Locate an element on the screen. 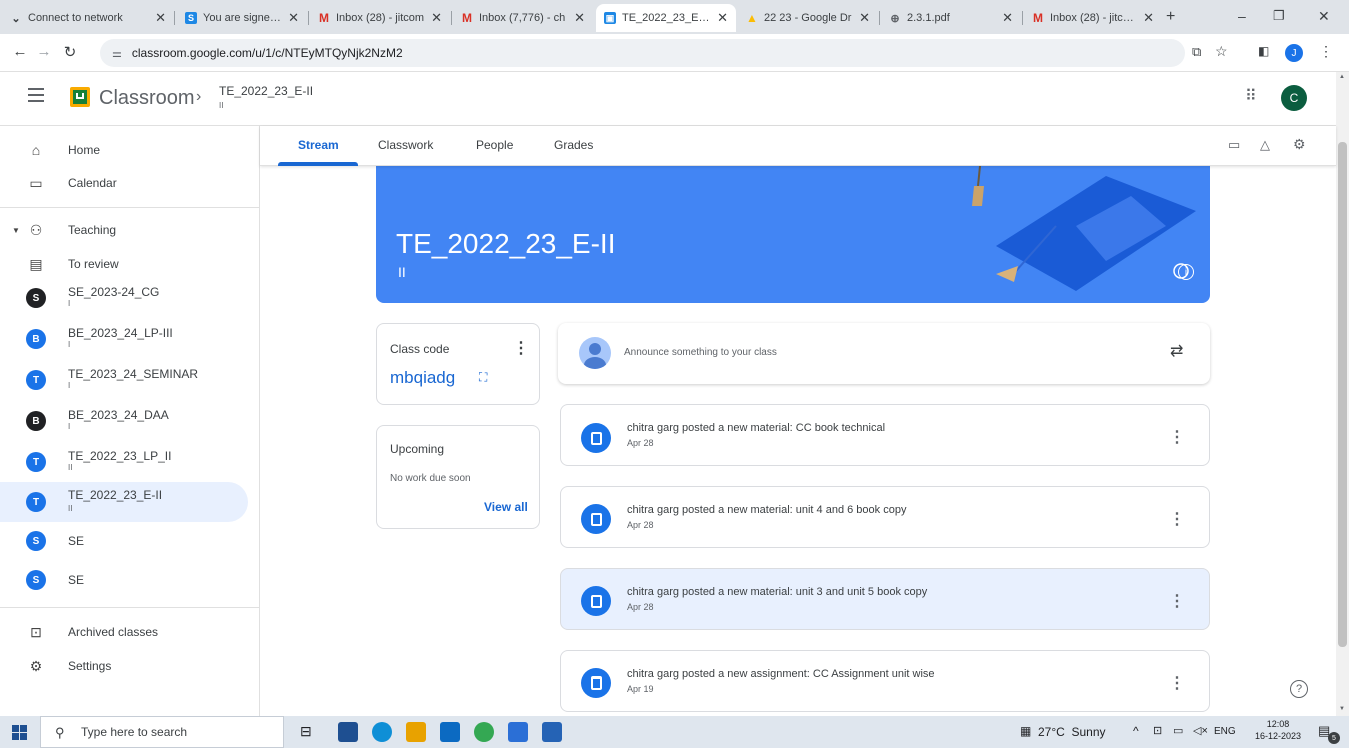 The height and width of the screenshot is (748, 1349). sidebar-class-item: B BE_2023_24_DAA I is located at coordinates (124, 421).